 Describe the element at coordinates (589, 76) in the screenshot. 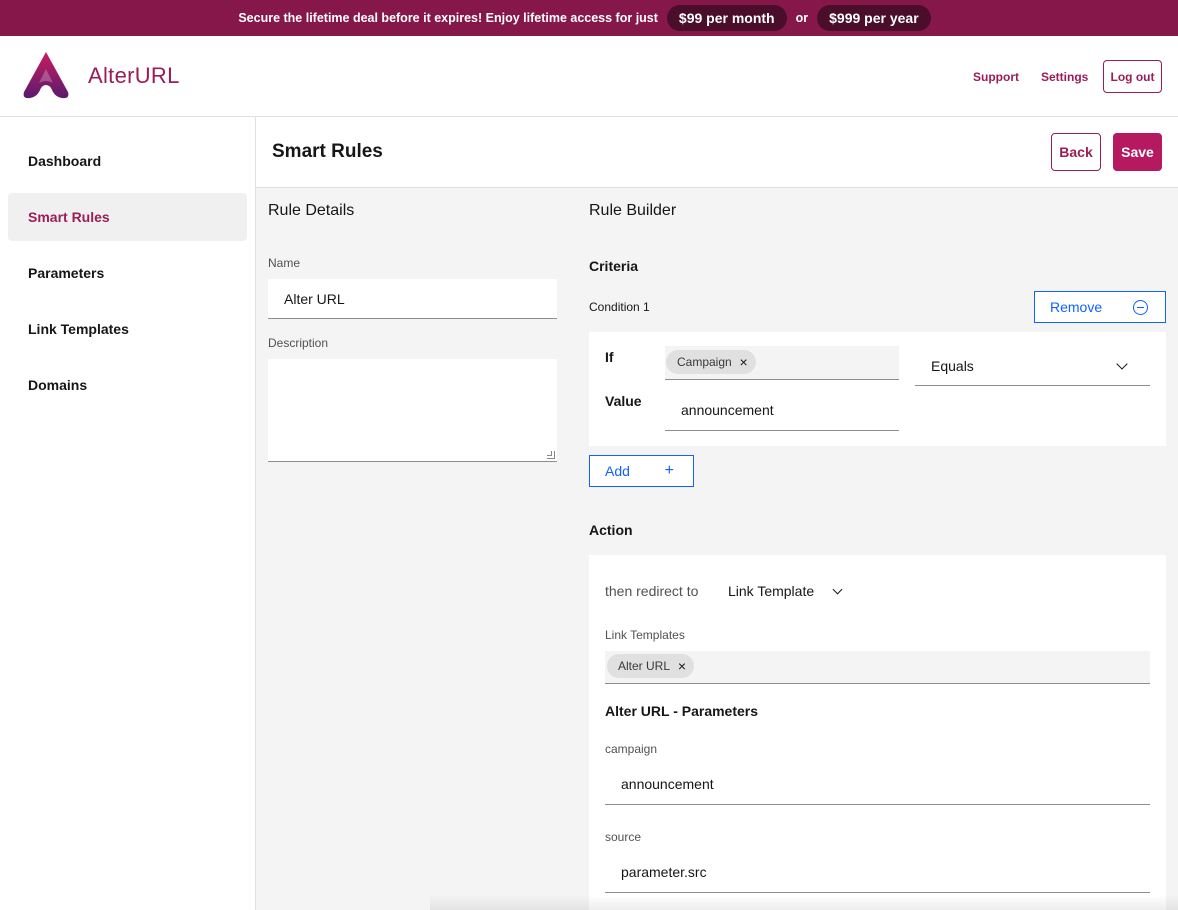

I see `app-header: AlterURL Support Settings Log out` at that location.